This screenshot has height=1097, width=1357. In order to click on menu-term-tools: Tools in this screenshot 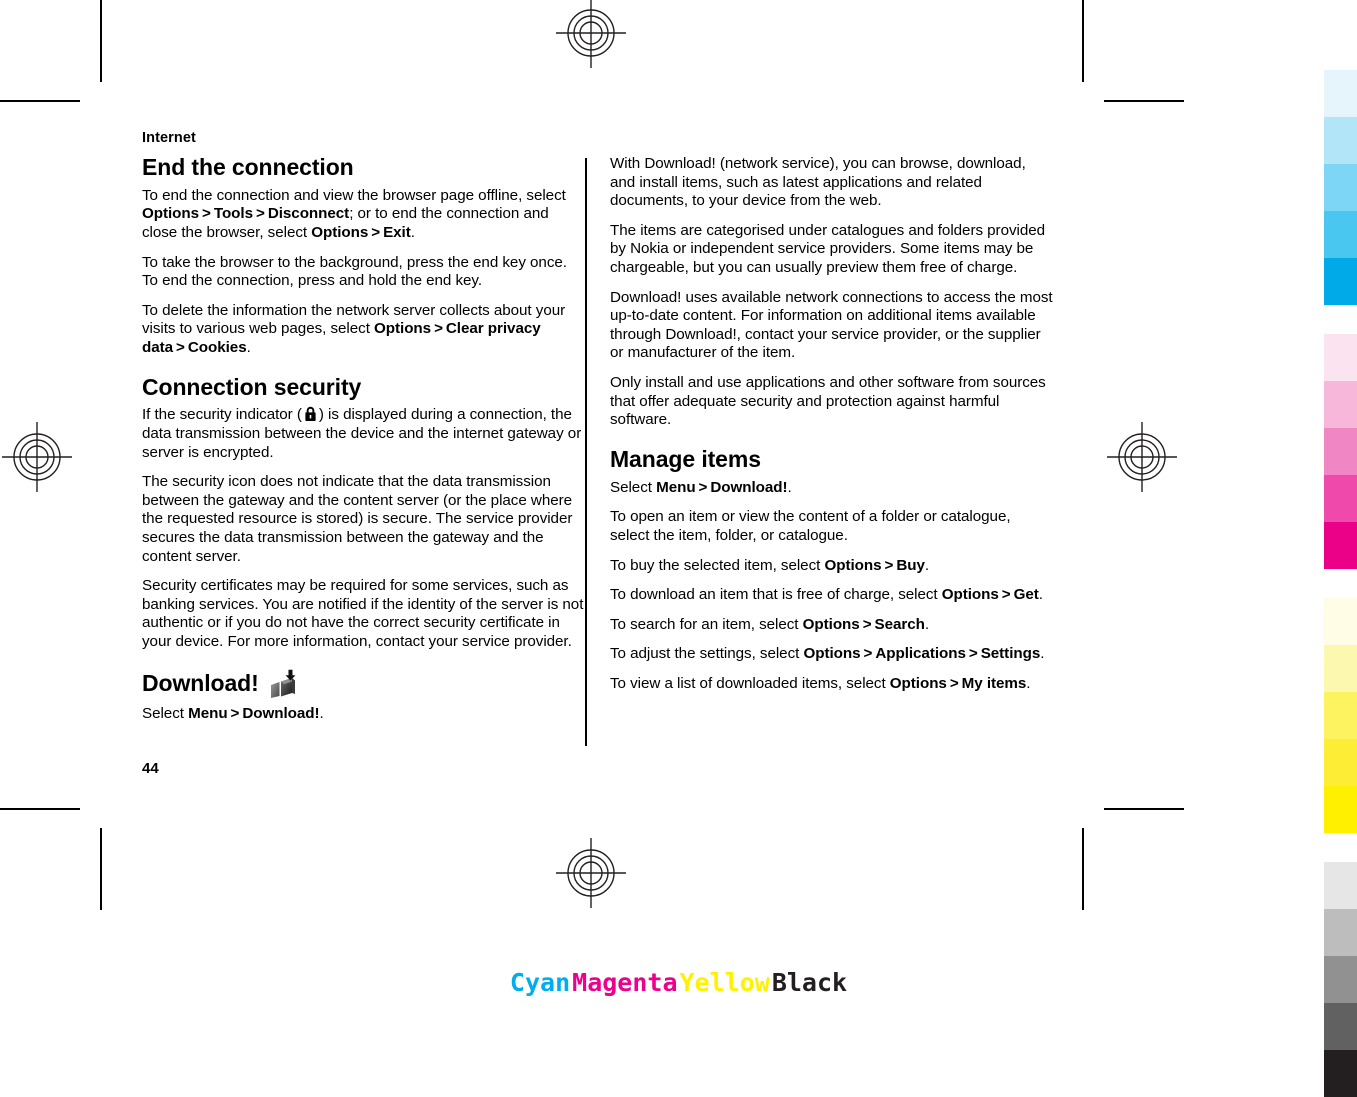, I will do `click(233, 214)`.